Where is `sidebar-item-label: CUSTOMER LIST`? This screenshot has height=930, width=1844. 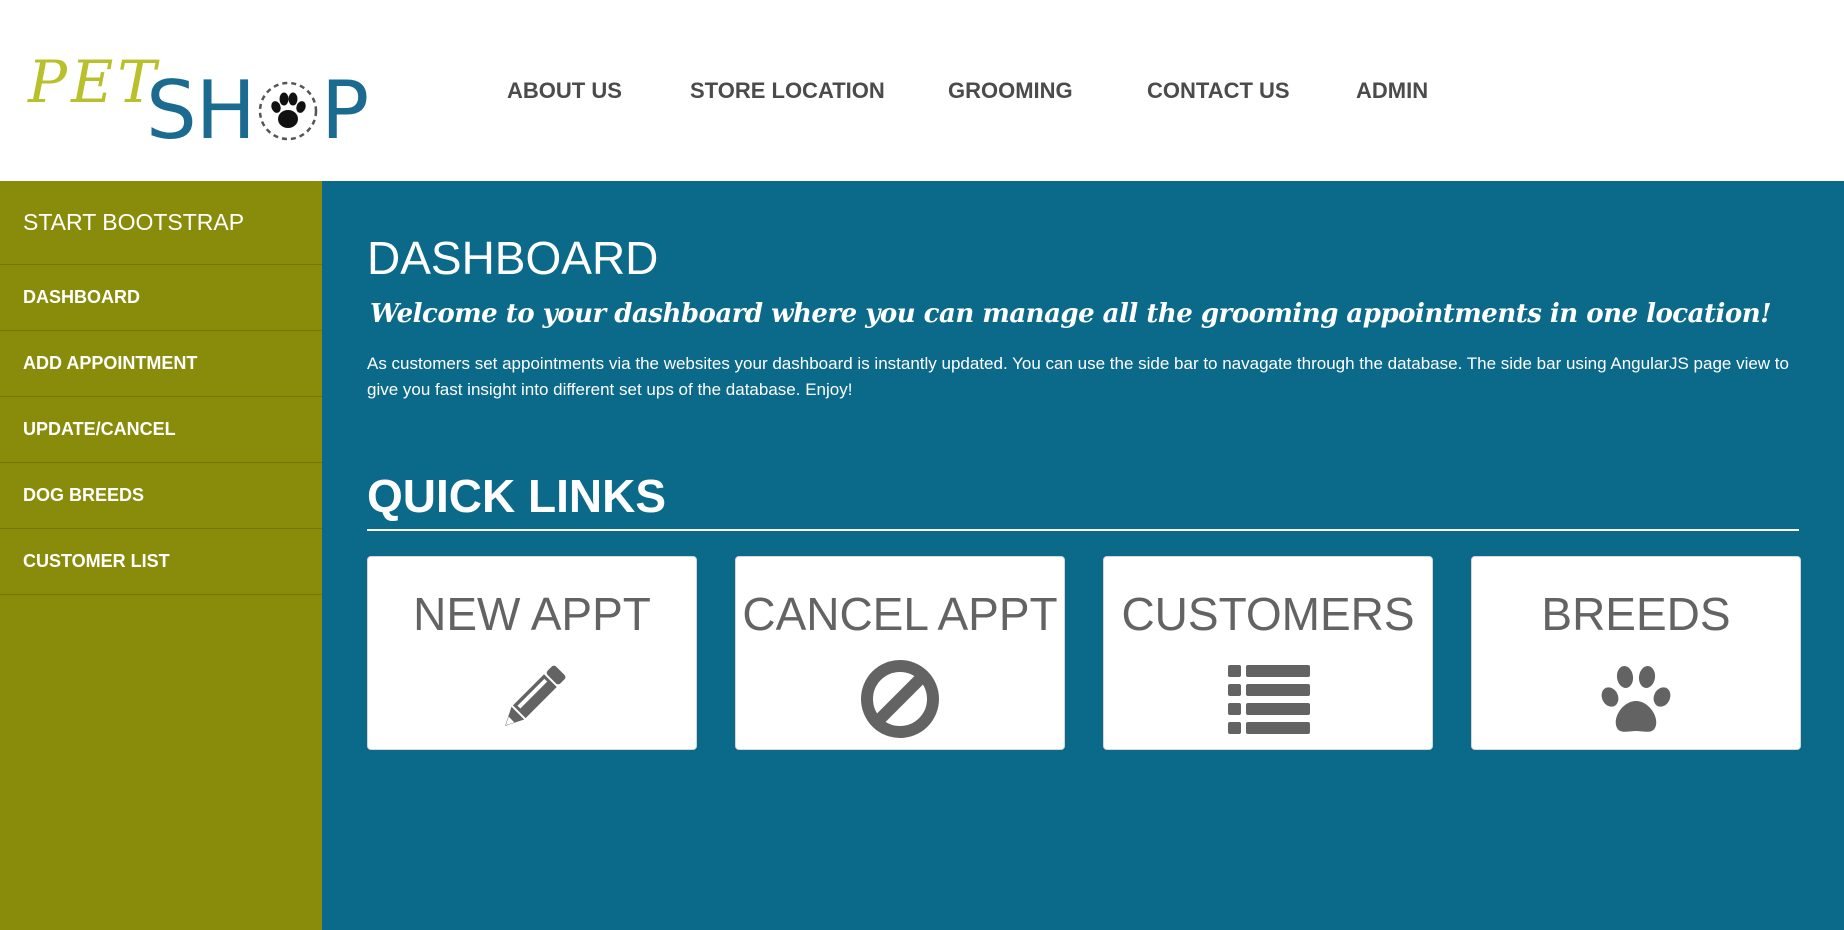
sidebar-item-label: CUSTOMER LIST is located at coordinates (96, 561).